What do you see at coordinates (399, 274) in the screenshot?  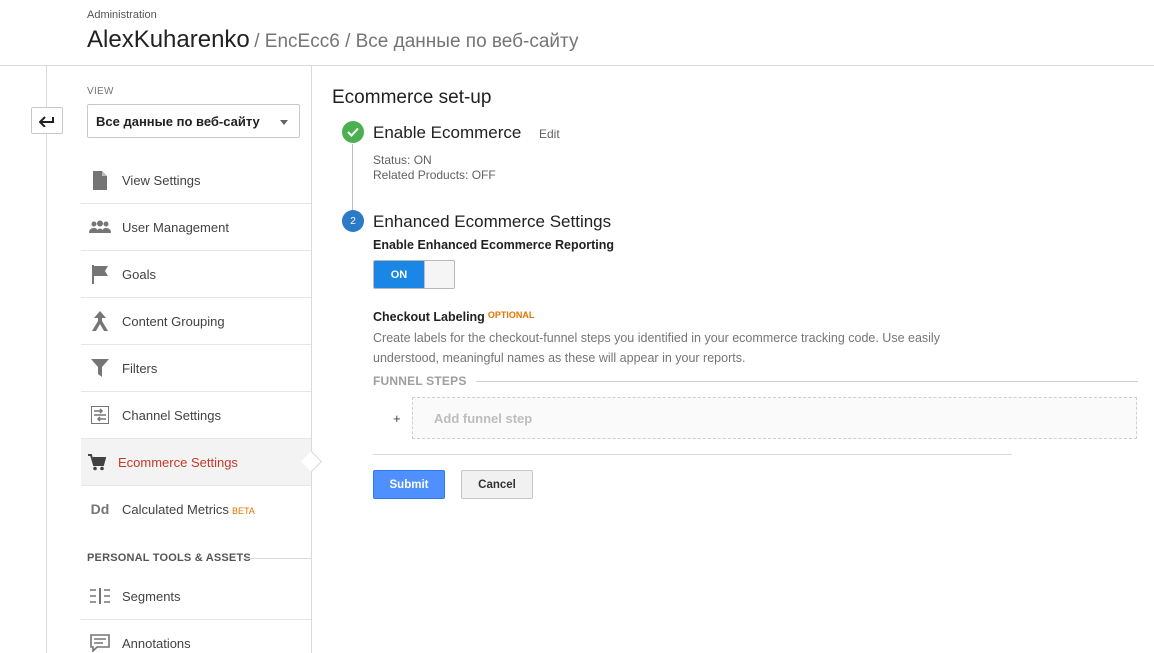 I see `toggle-on-label: ON` at bounding box center [399, 274].